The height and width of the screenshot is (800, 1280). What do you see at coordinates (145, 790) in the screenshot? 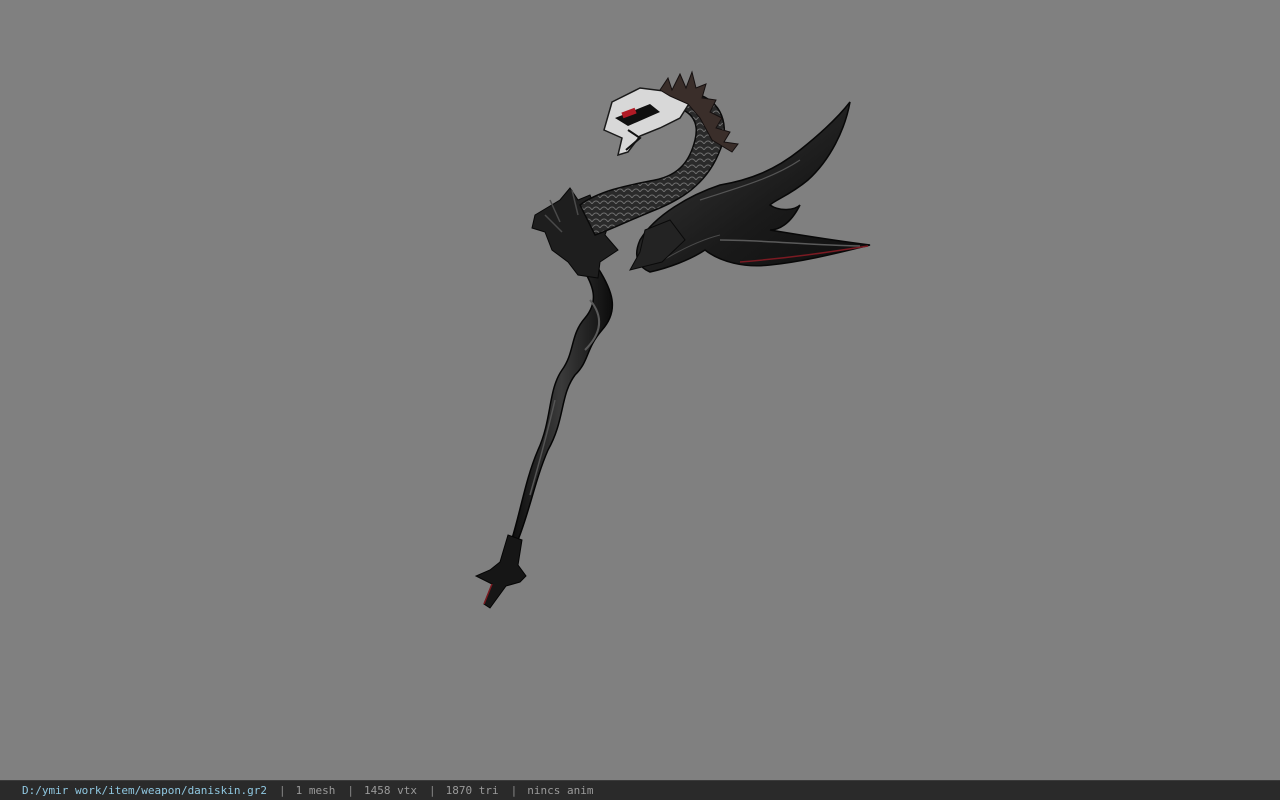
I see `file-path-label: D:/ymir work/item/weapon/daniskin.gr2` at bounding box center [145, 790].